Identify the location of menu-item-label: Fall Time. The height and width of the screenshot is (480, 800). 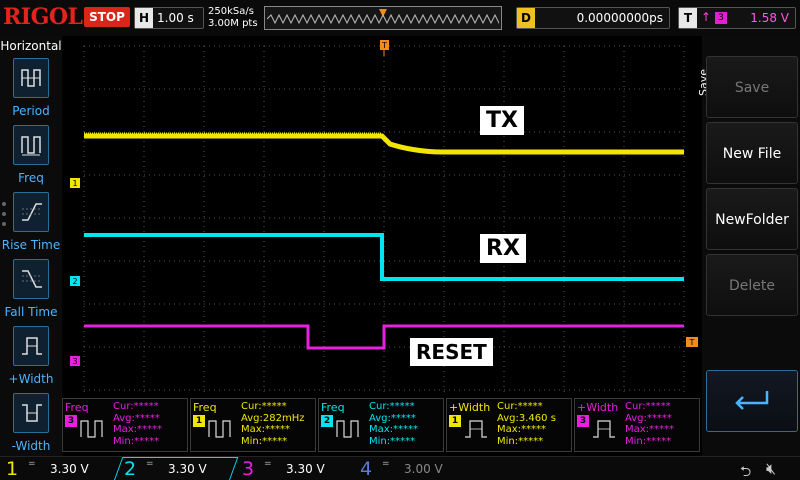
(31, 312).